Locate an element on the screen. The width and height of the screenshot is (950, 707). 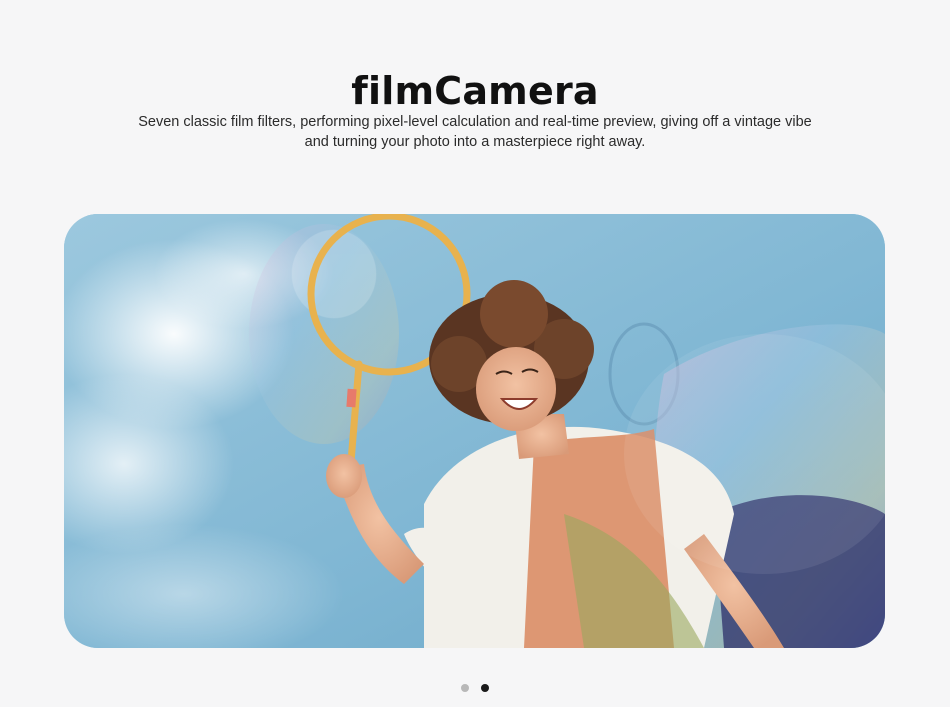
carousel-pagination is located at coordinates (475, 688).